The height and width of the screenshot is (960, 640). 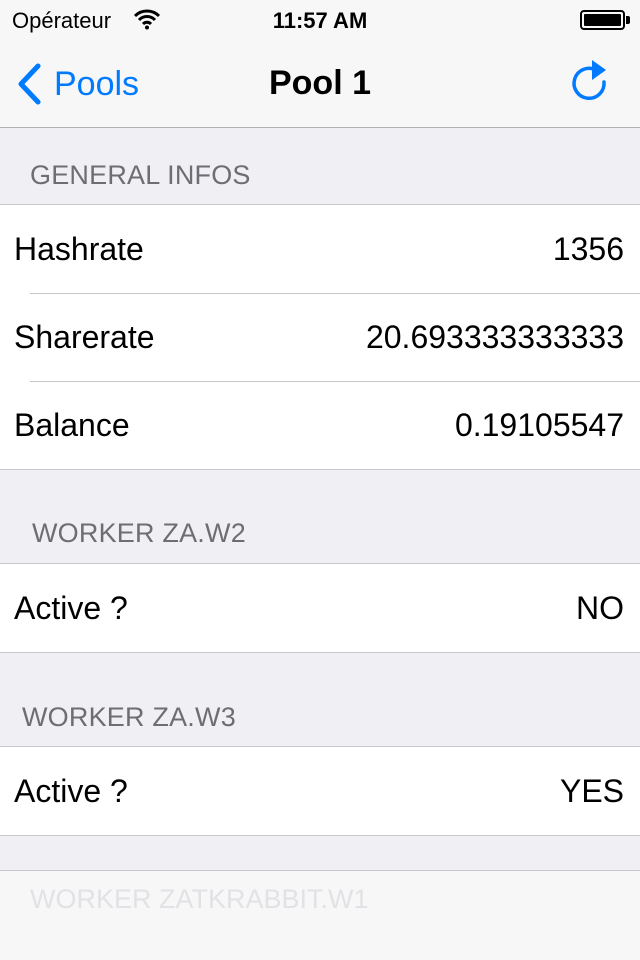 What do you see at coordinates (129, 717) in the screenshot?
I see `section-header-worker-za-w3: WORKER ZA.W3` at bounding box center [129, 717].